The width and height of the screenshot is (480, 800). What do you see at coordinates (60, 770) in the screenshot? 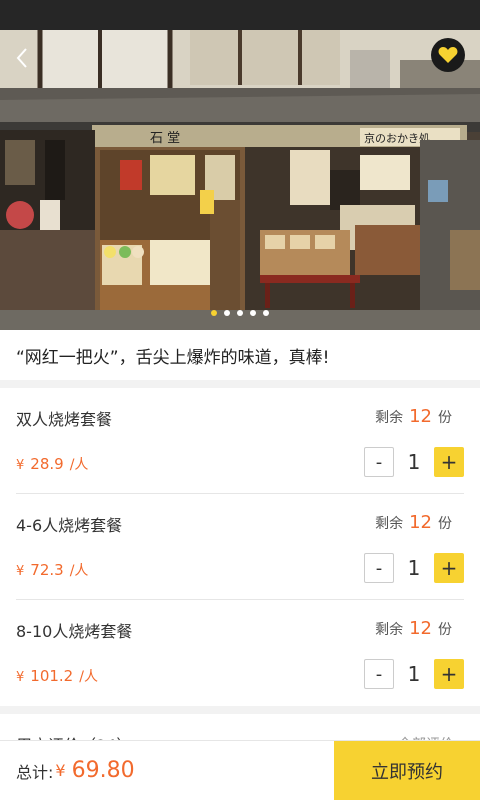
I see `total-currency: ¥` at bounding box center [60, 770].